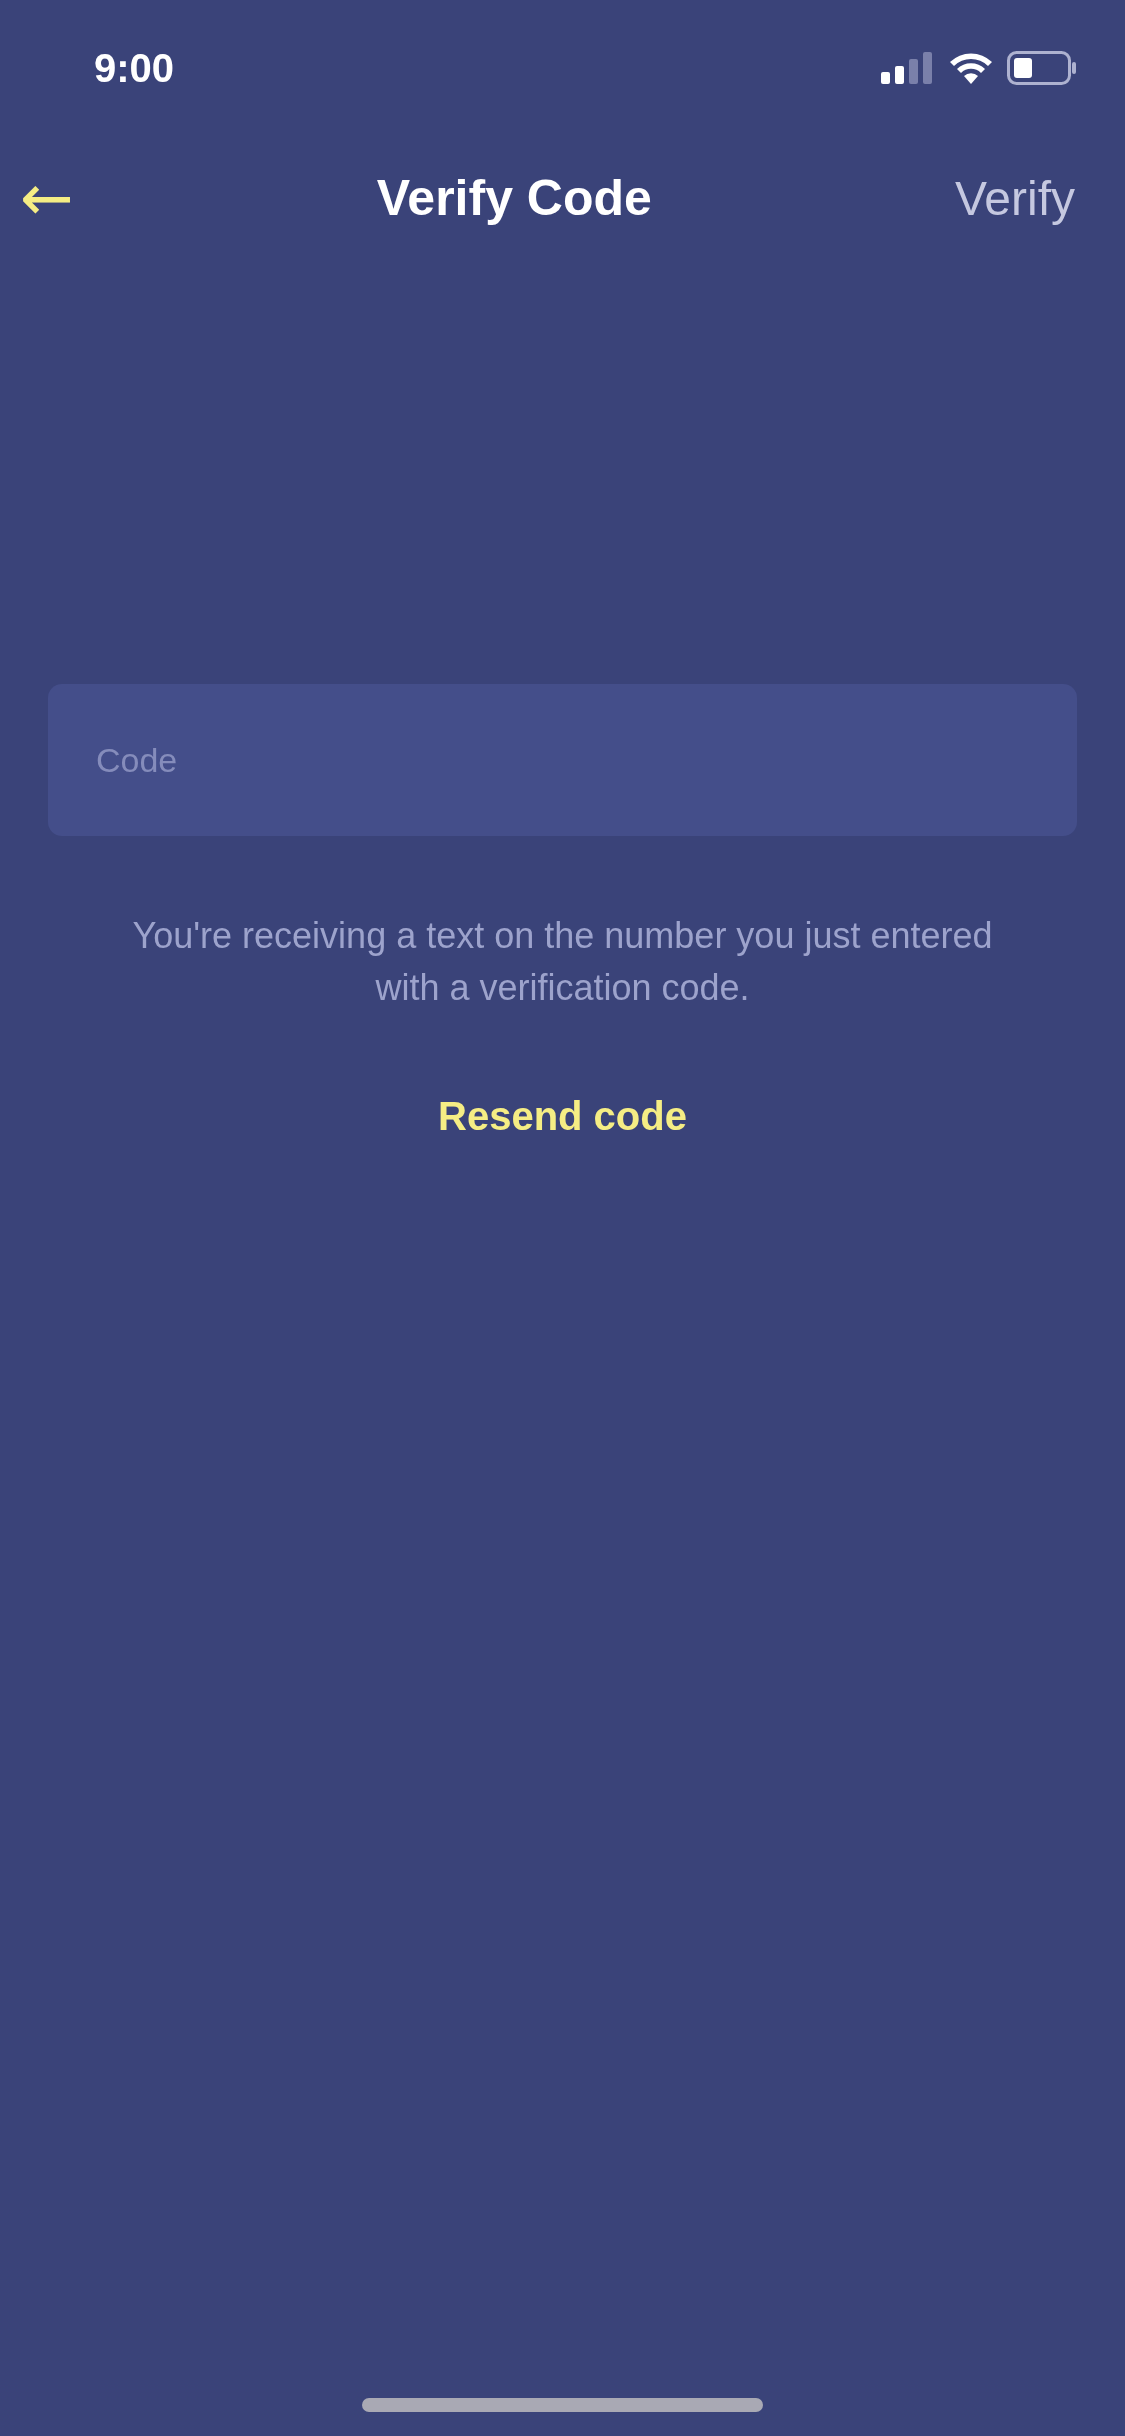  What do you see at coordinates (47, 198) in the screenshot?
I see `back-button: ←` at bounding box center [47, 198].